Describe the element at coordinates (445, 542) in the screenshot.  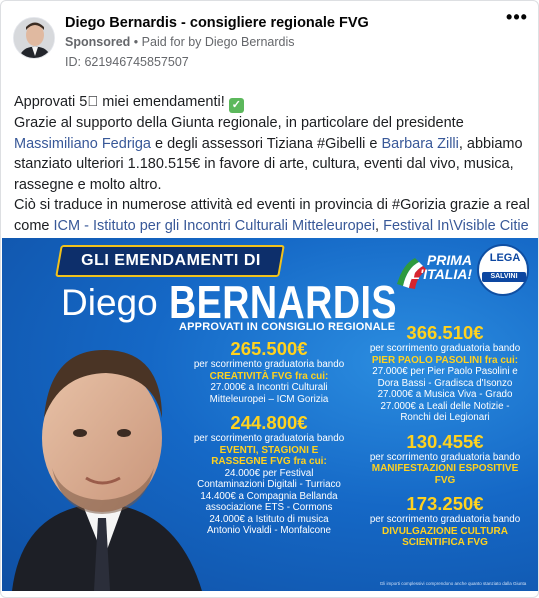
I see `highlight: SCIENTIFICA FVG` at that location.